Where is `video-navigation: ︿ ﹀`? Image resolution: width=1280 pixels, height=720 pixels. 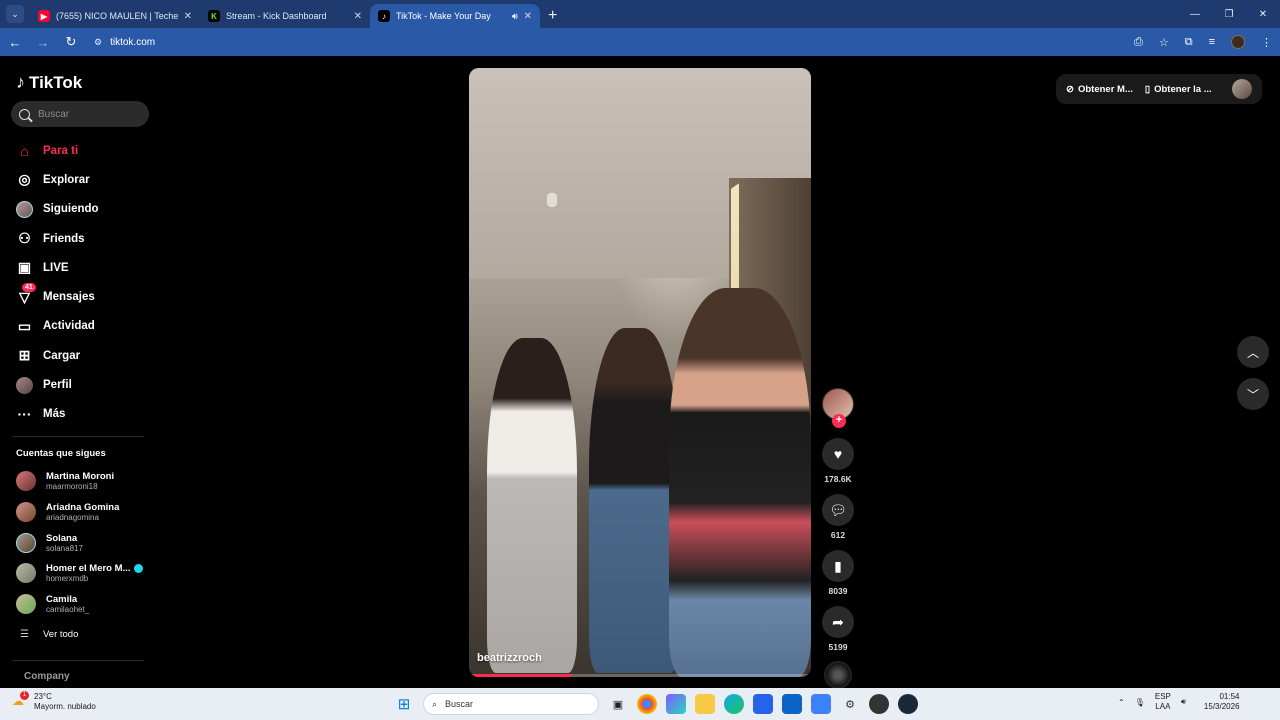 video-navigation: ︿ ﹀ is located at coordinates (1253, 373).